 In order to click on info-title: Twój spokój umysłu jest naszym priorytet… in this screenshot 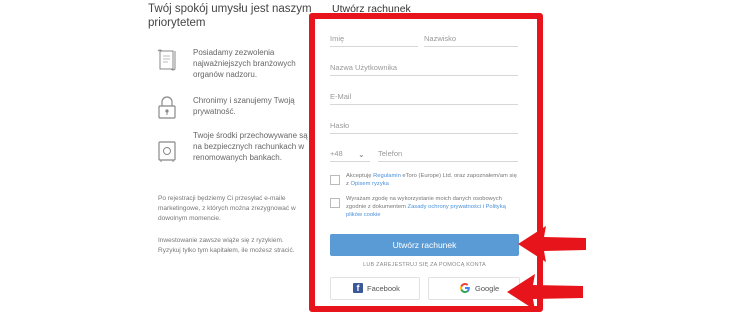, I will do `click(230, 16)`.